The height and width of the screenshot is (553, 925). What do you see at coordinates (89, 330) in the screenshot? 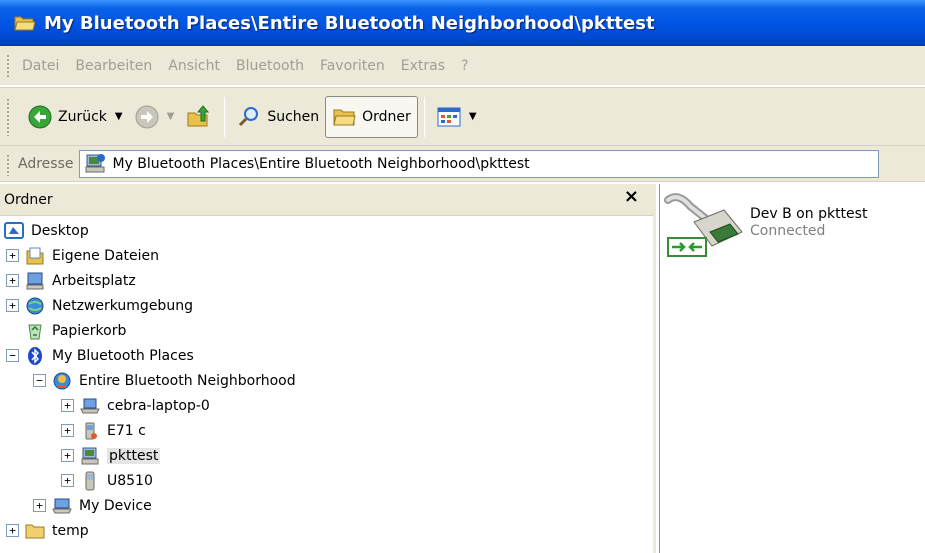
I see `tree-item-label: Papierkorb` at bounding box center [89, 330].